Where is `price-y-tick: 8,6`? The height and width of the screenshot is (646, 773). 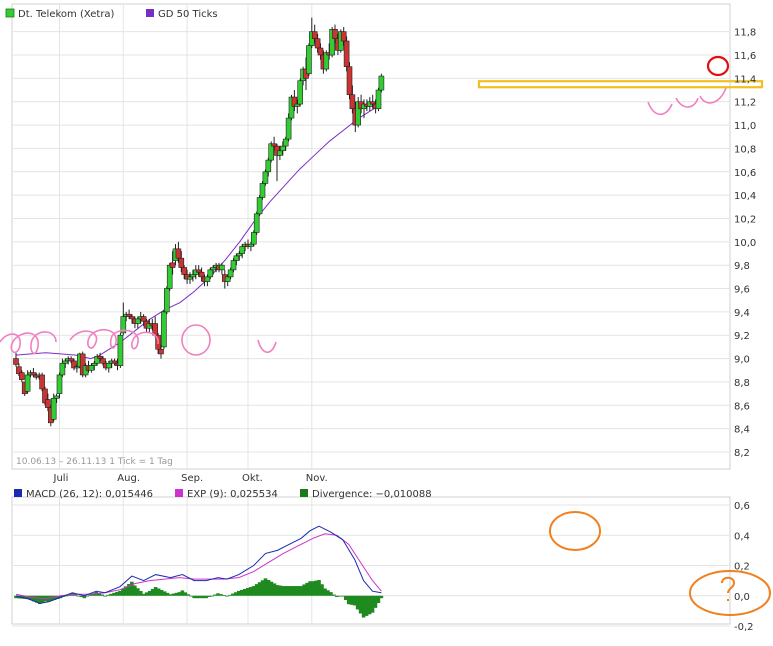 price-y-tick: 8,6 is located at coordinates (742, 406).